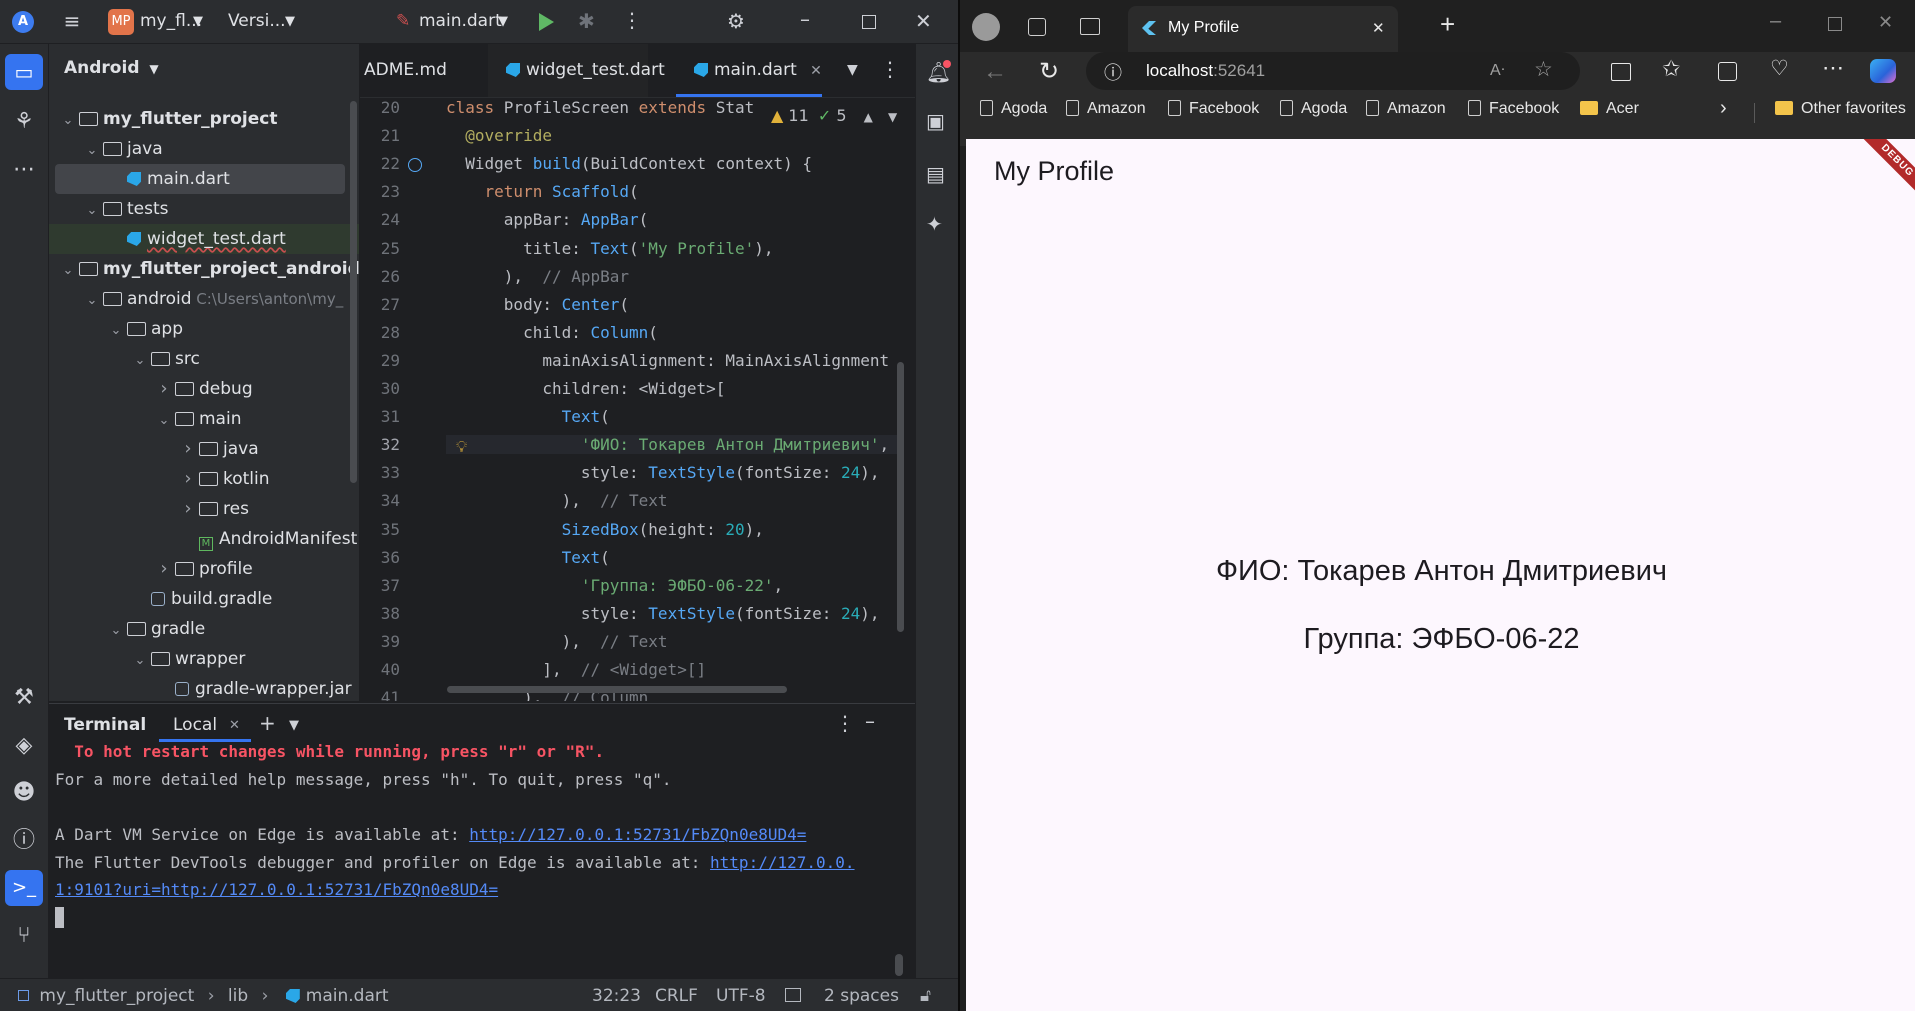 The height and width of the screenshot is (1011, 1915). Describe the element at coordinates (204, 687) in the screenshot. I see `tree-item: gradle-wrapper.jar` at that location.